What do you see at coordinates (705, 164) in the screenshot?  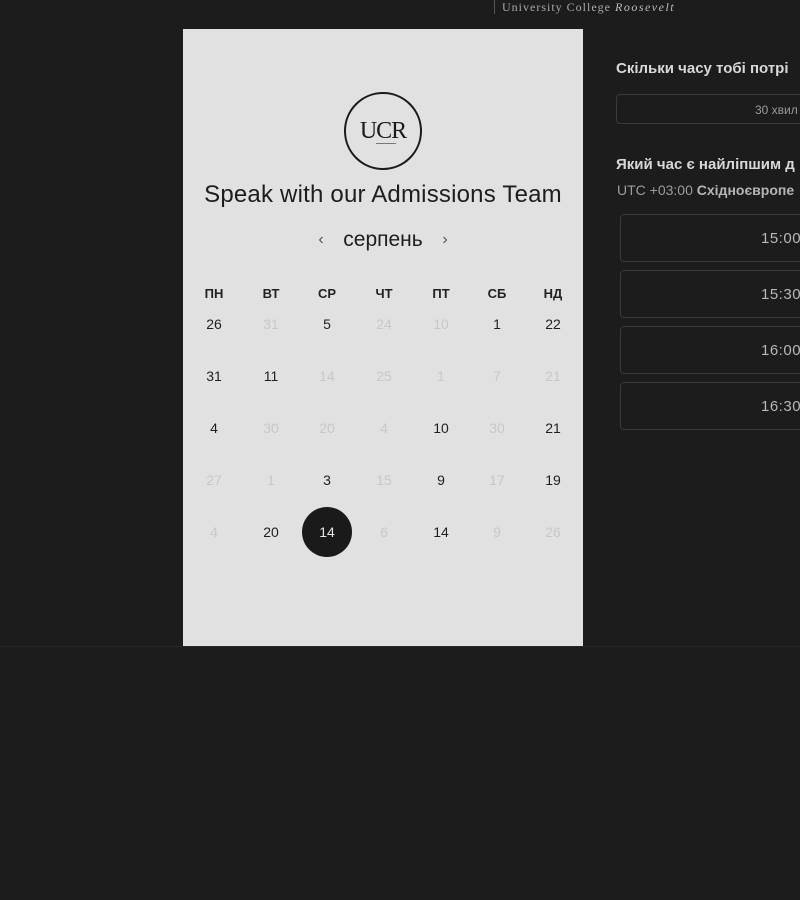 I see `time-question: Який час є найліпшим д` at bounding box center [705, 164].